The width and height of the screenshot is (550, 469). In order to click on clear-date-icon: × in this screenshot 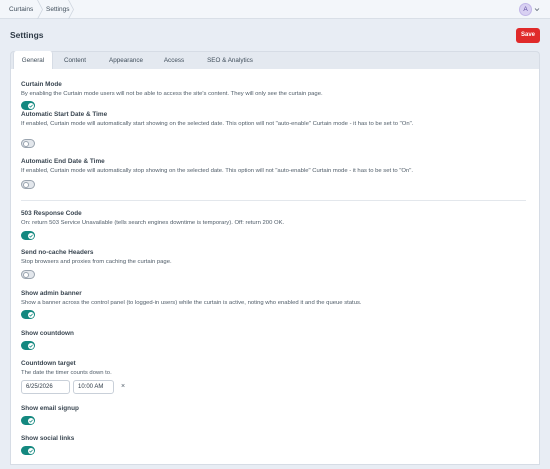, I will do `click(123, 387)`.